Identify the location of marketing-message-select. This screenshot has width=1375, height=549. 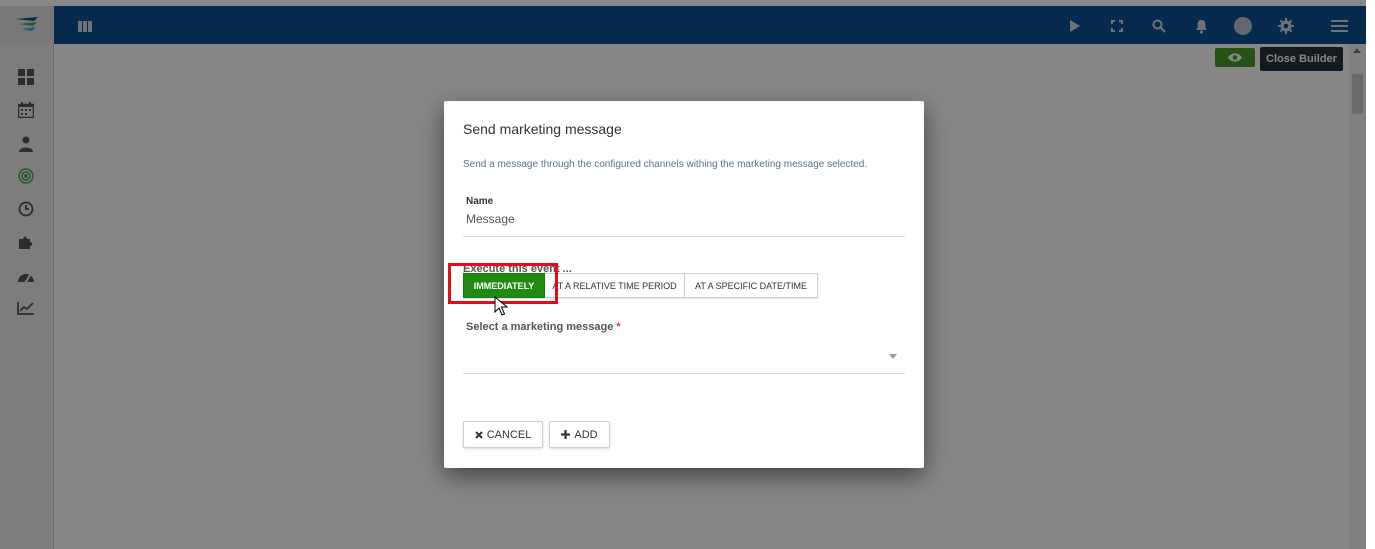
(684, 357).